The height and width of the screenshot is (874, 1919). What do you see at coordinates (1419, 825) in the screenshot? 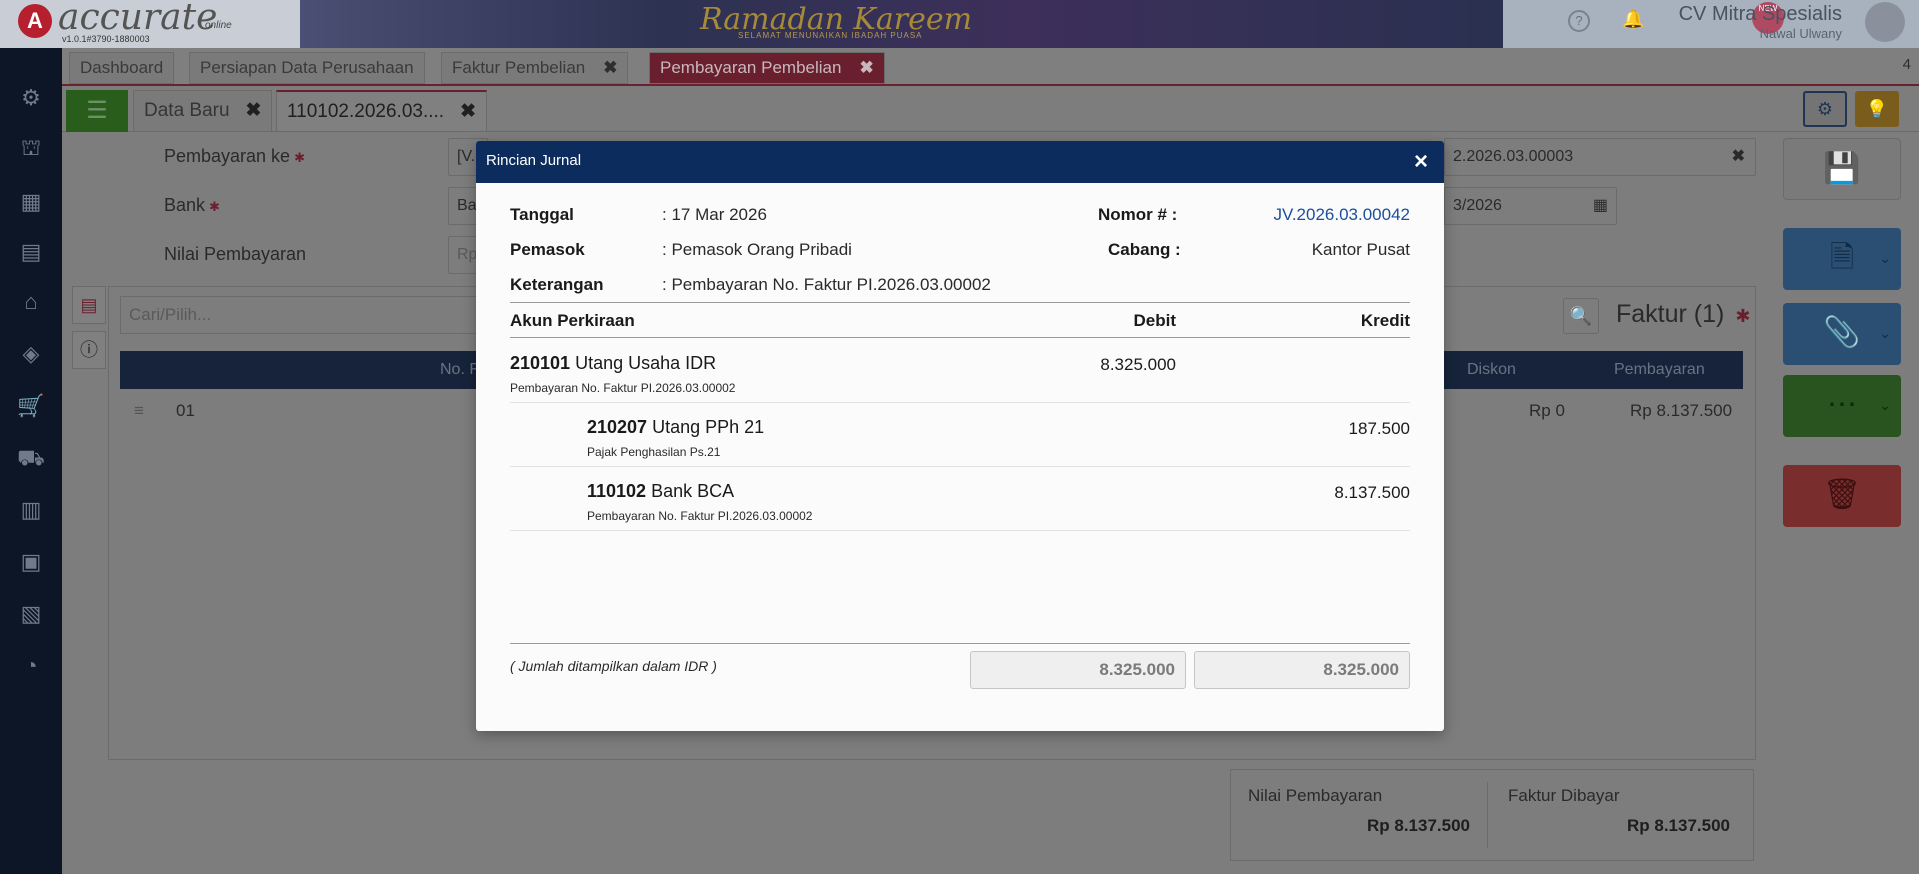
I see `summary-nilai-value: Rp 8.137.500` at bounding box center [1419, 825].